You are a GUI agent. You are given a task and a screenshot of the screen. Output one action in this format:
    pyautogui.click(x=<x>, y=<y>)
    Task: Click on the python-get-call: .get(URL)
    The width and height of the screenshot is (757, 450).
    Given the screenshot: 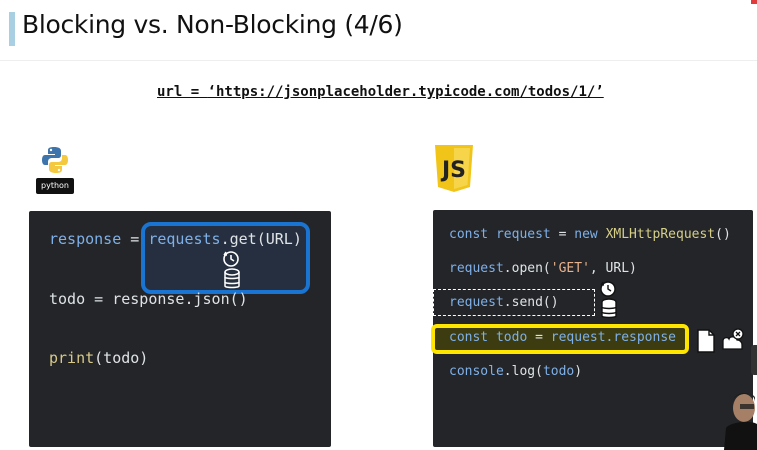 What is the action you would take?
    pyautogui.click(x=261, y=239)
    